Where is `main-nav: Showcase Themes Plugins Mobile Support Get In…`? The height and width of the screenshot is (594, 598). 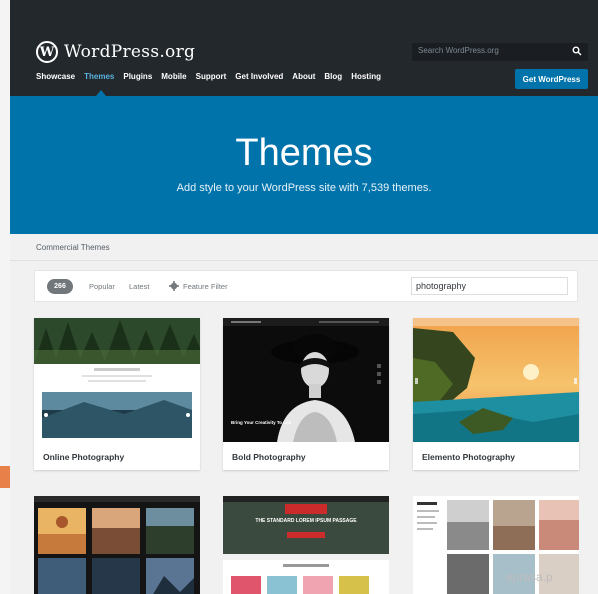
main-nav: Showcase Themes Plugins Mobile Support Get In… is located at coordinates (208, 76).